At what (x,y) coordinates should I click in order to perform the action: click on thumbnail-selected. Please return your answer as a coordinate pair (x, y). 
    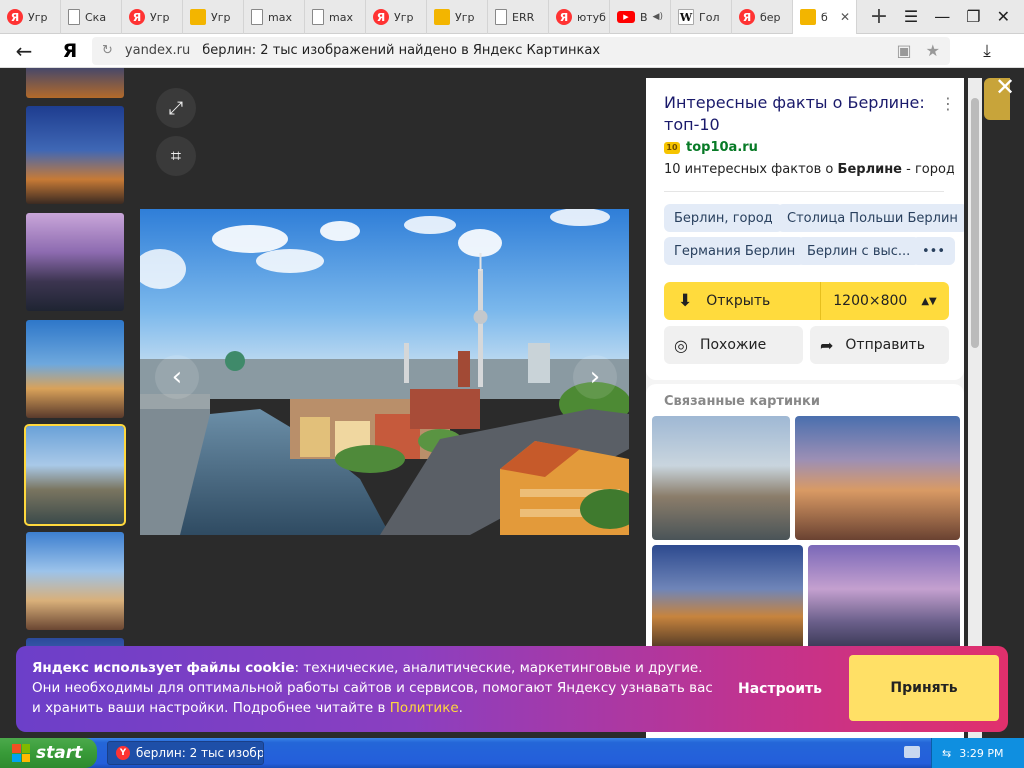
    Looking at the image, I should click on (75, 475).